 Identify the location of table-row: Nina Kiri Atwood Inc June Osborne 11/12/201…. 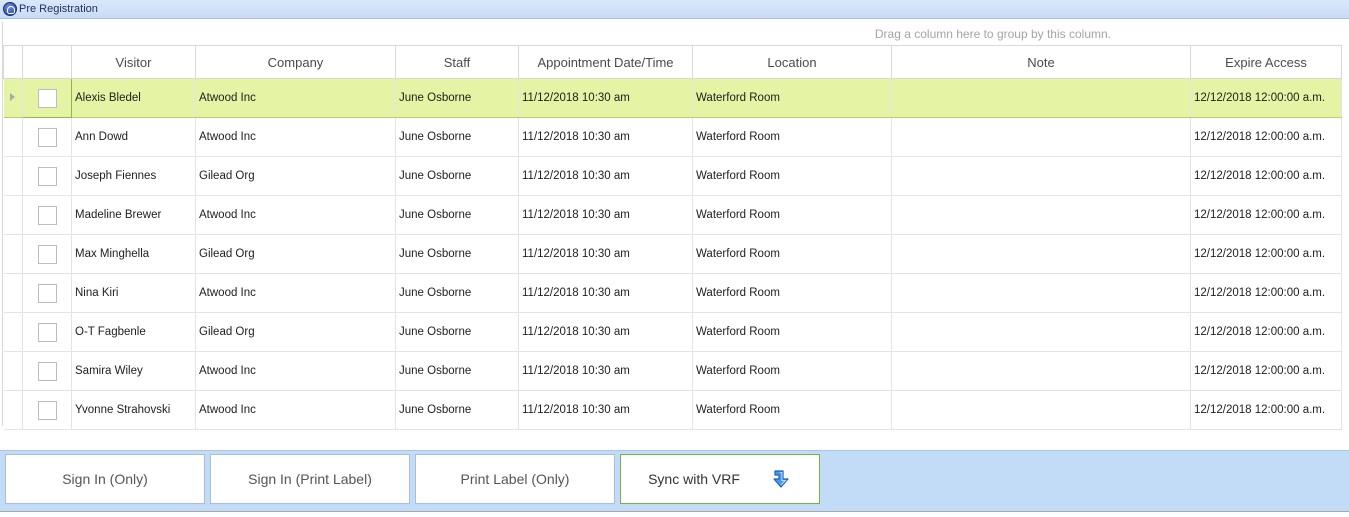
(672, 293).